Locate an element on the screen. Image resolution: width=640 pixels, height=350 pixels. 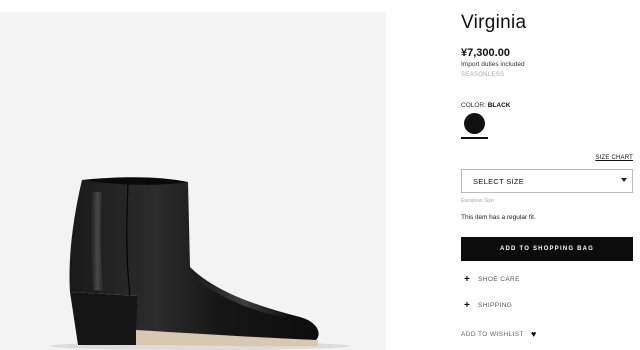
duties-note: Import duties included is located at coordinates (493, 64).